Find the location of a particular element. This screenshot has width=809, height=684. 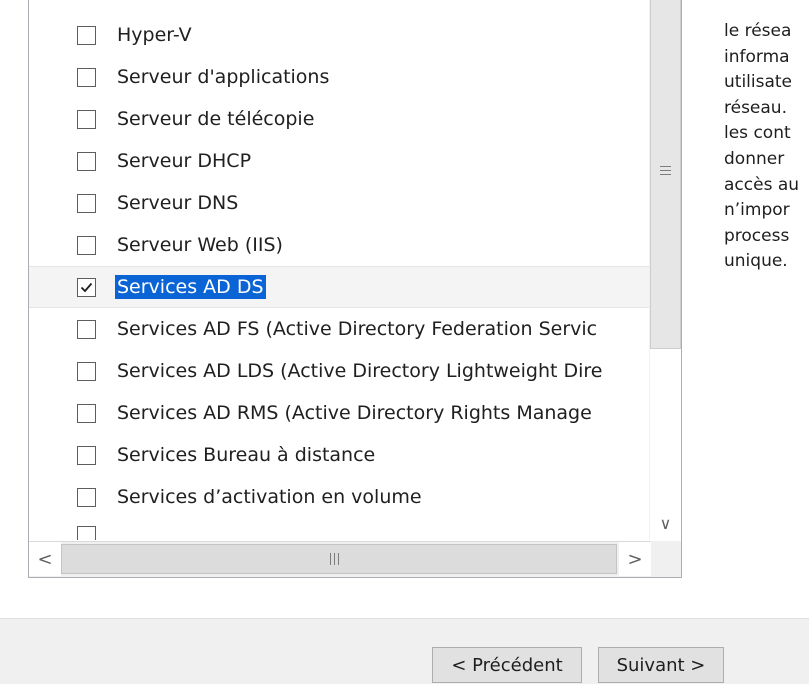

horizontal-scroll-thumb is located at coordinates (339, 559).